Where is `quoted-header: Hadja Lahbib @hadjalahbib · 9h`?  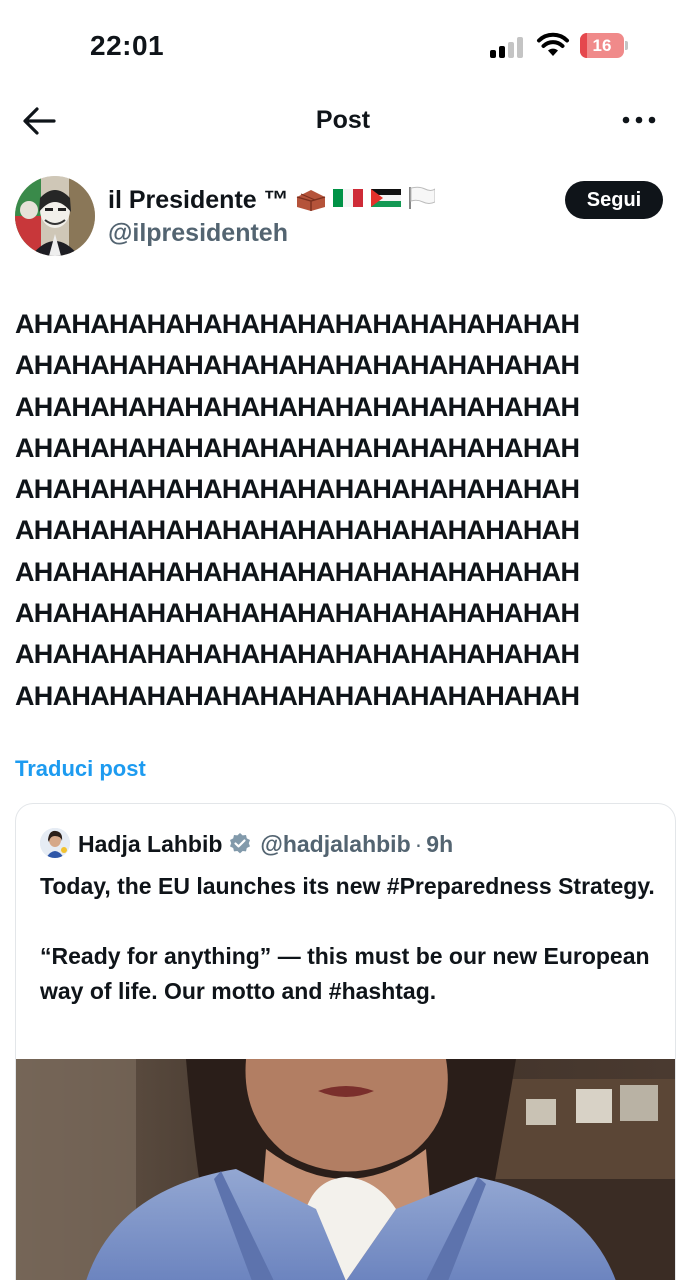
quoted-header: Hadja Lahbib @hadjalahbib · 9h is located at coordinates (265, 844).